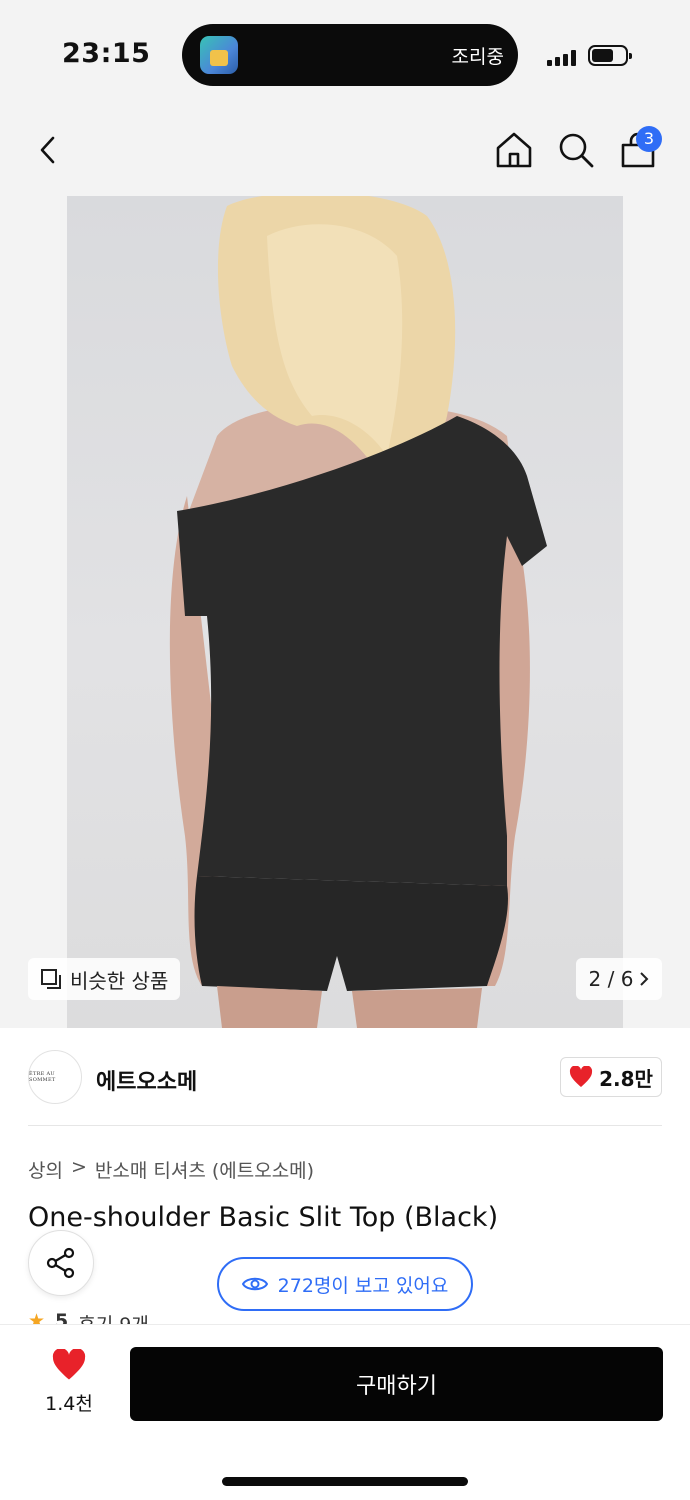 The height and width of the screenshot is (1500, 690). What do you see at coordinates (42, 1077) in the screenshot?
I see `brand-logo-text: ÊTRE AU SOMMET` at bounding box center [42, 1077].